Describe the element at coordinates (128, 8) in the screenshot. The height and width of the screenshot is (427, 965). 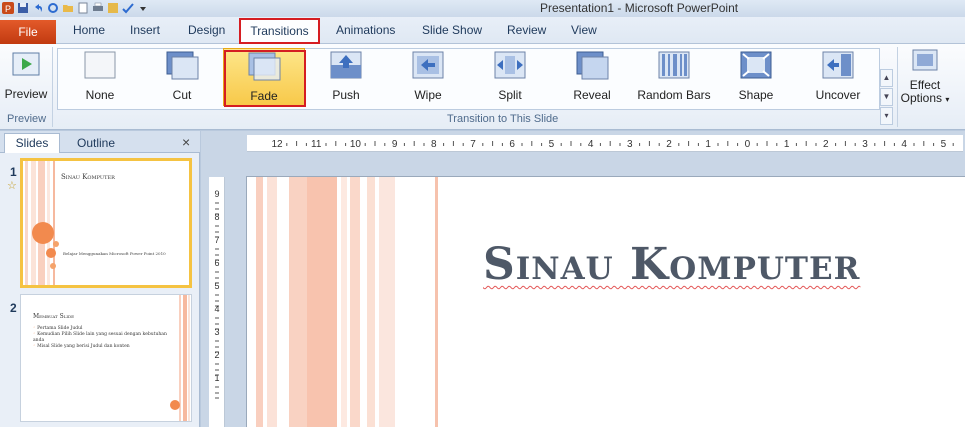
I see `spelling-check-icon` at that location.